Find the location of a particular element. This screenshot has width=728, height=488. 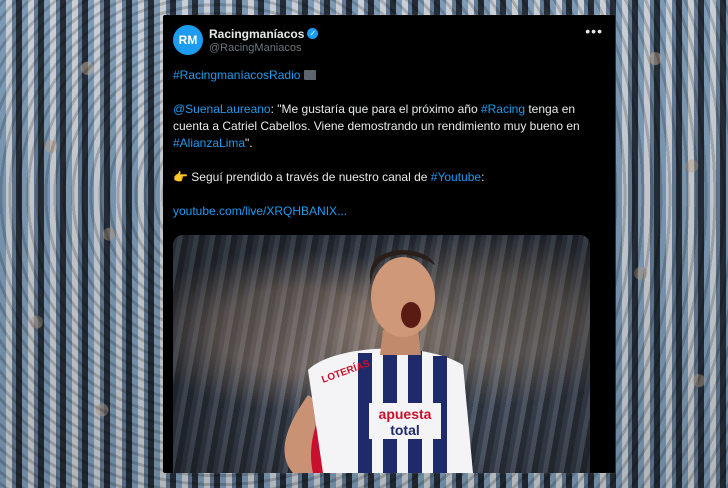

display-name: Racingmaníacos ✓ is located at coordinates (264, 34).